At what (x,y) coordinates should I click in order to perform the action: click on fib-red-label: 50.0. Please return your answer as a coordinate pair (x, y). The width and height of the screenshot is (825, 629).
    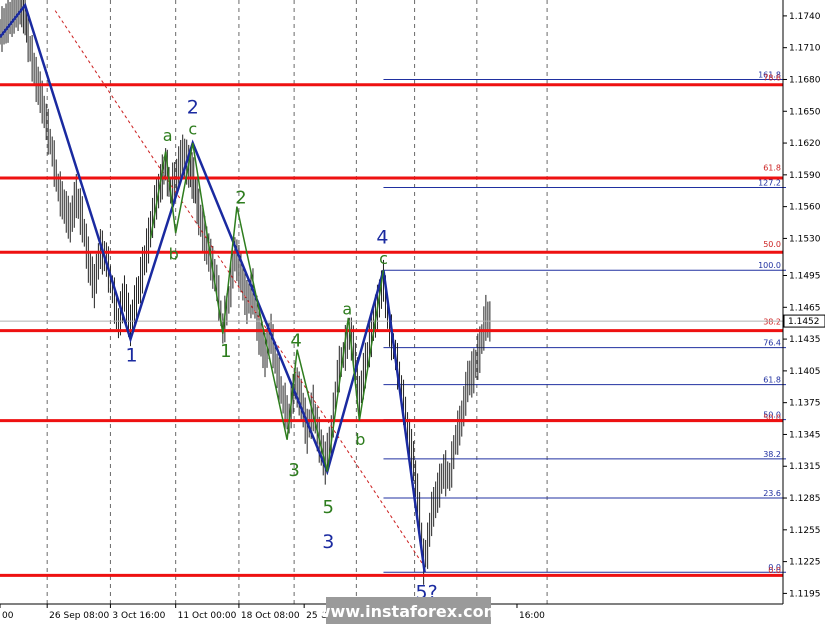
    Looking at the image, I should click on (772, 244).